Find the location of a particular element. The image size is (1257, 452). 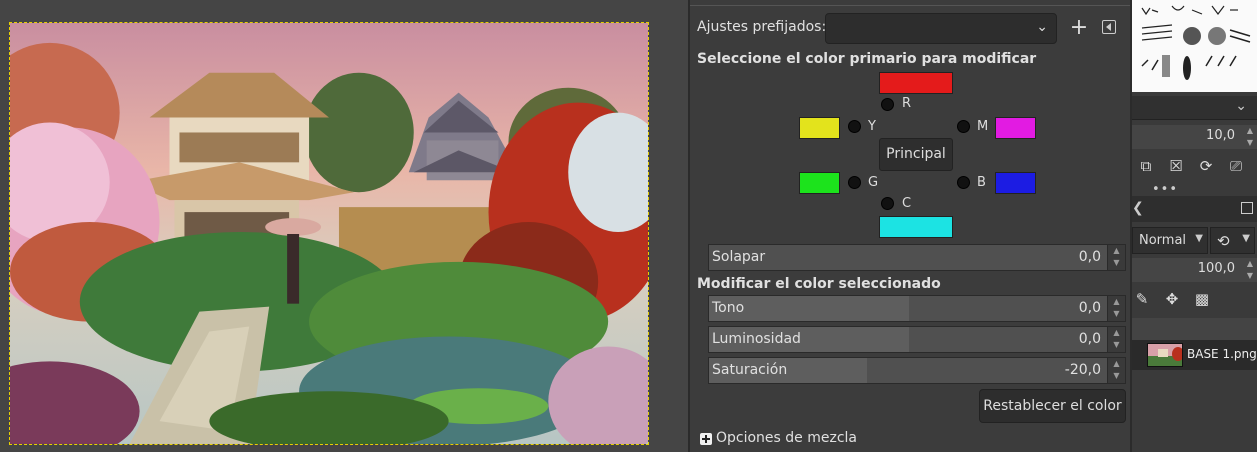

layer-thumbnail-image is located at coordinates (1165, 355).